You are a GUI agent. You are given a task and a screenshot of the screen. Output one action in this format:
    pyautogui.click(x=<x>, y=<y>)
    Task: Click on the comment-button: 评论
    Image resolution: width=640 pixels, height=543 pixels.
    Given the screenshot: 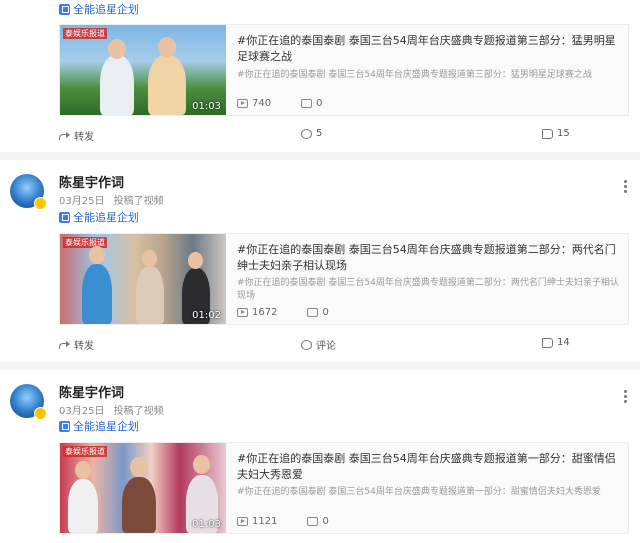 What is the action you would take?
    pyautogui.click(x=318, y=344)
    